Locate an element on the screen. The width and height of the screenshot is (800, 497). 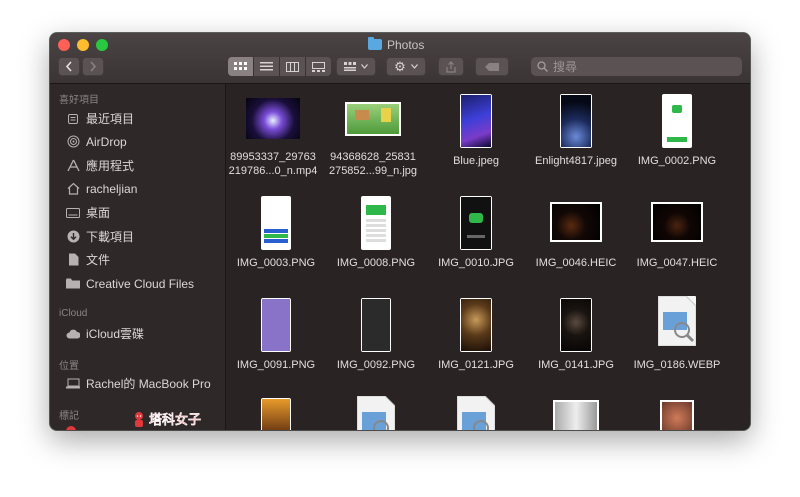
toolbar: Photos ⚙ 搜尋 is located at coordinates (400, 58).